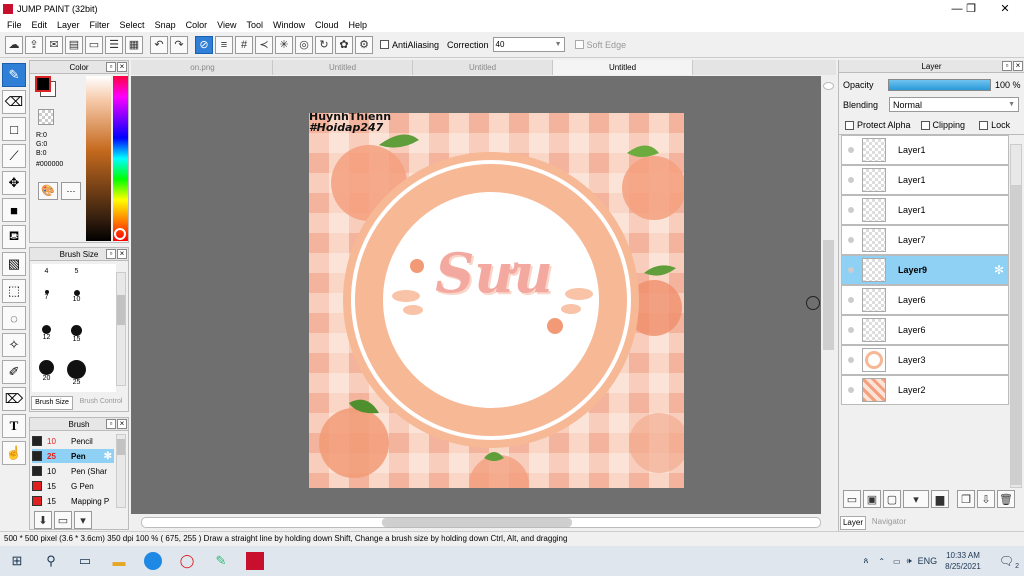  I want to click on menu-filter: Filter, so click(100, 25).